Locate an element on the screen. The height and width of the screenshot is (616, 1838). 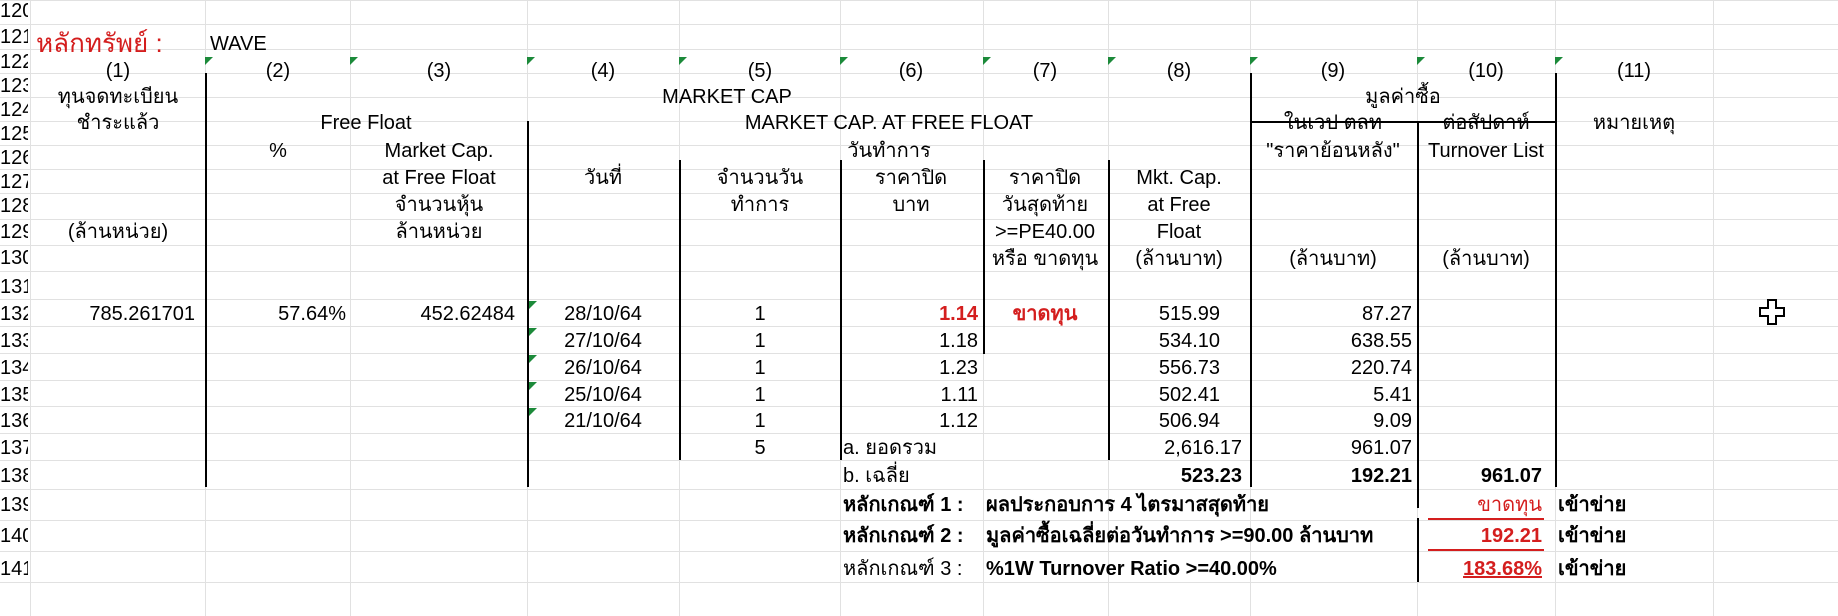
row-number: 125 is located at coordinates (14, 134).